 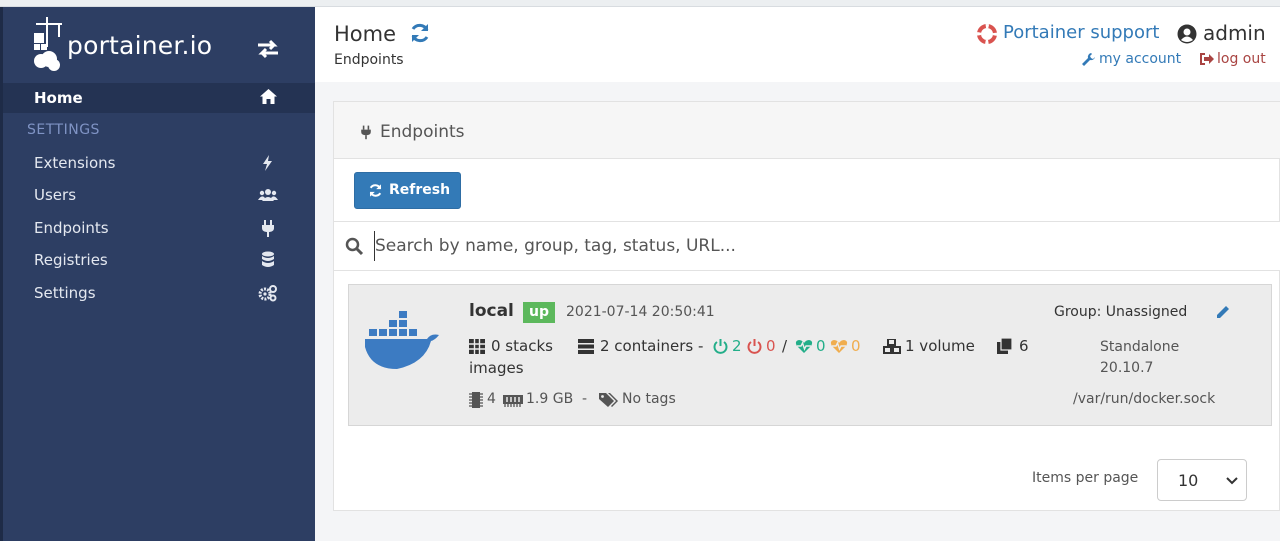 What do you see at coordinates (369, 60) in the screenshot?
I see `breadcrumb: Endpoints` at bounding box center [369, 60].